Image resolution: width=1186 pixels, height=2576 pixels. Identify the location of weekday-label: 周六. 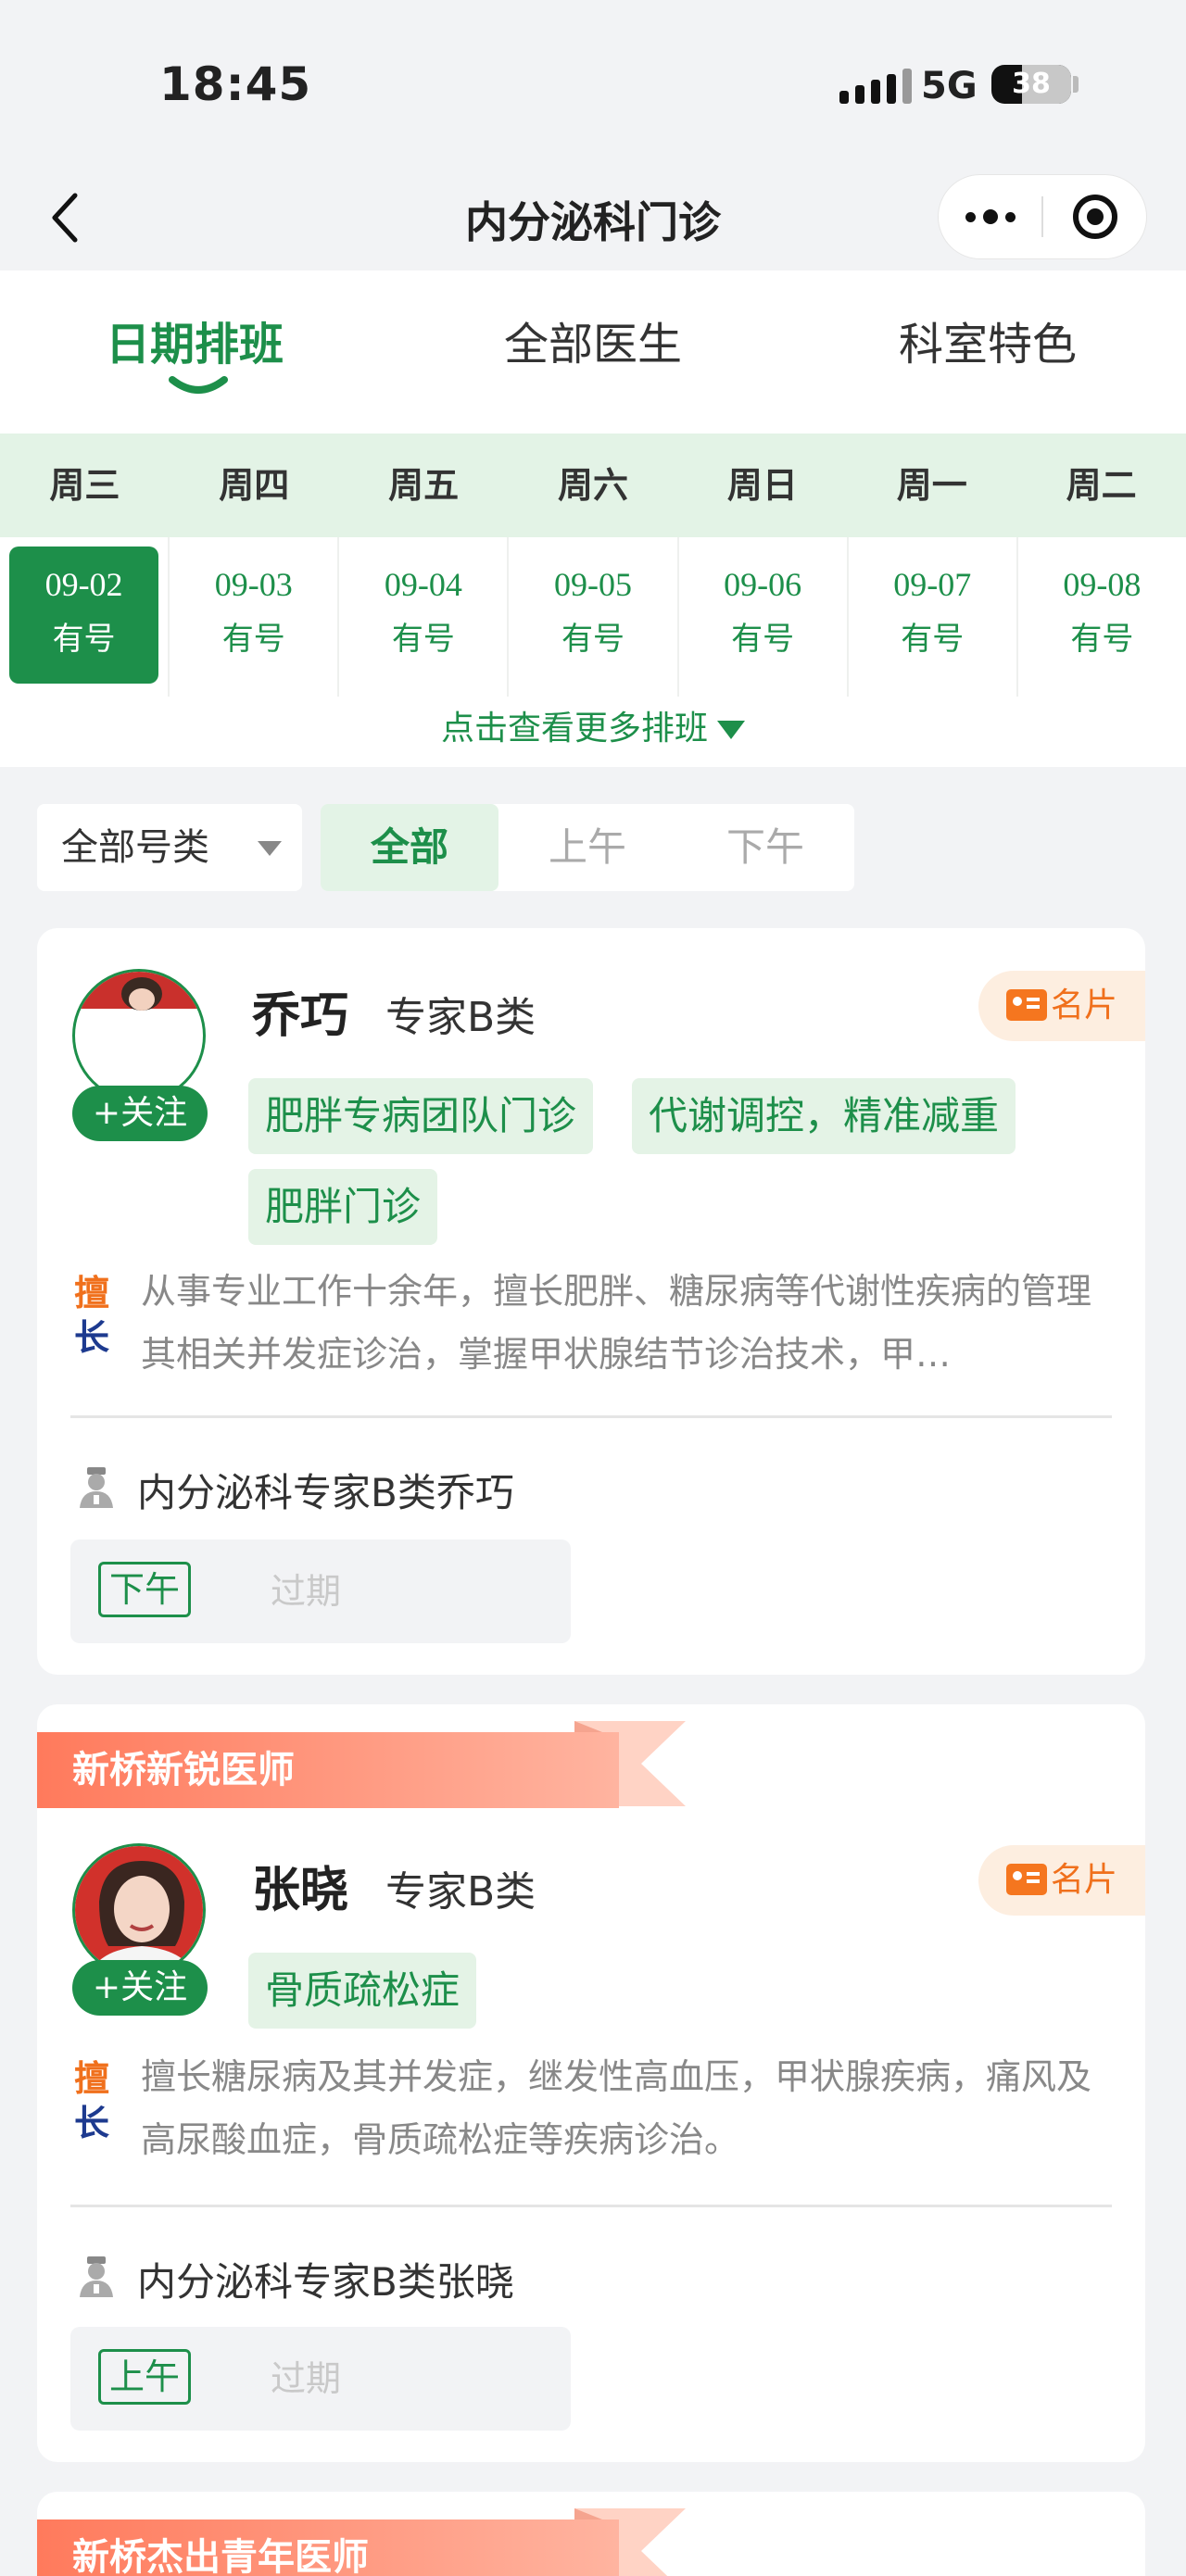
(593, 486).